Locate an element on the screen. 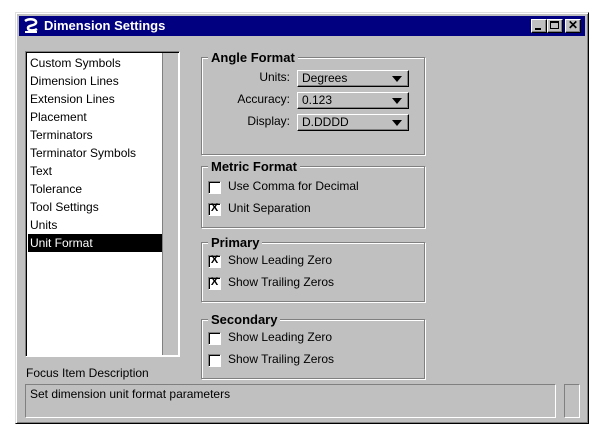 This screenshot has width=595, height=432. use-comma-checkbox is located at coordinates (214, 187).